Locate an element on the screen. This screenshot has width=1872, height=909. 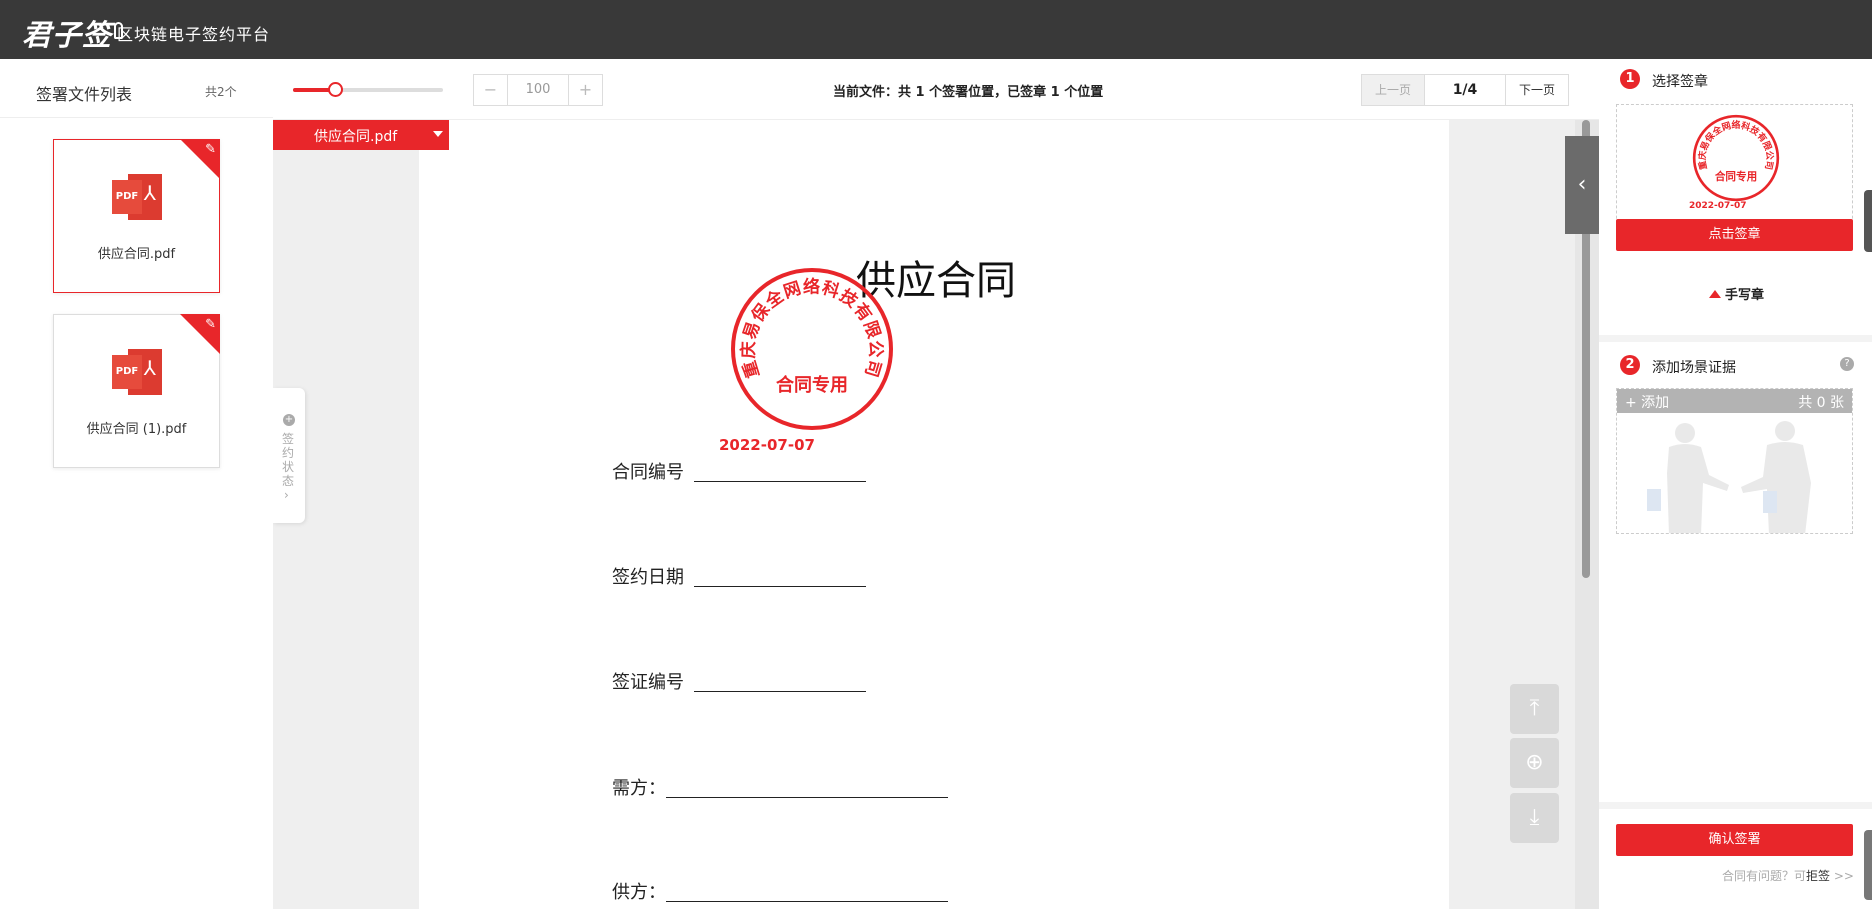
step-number: 2 is located at coordinates (1630, 365).